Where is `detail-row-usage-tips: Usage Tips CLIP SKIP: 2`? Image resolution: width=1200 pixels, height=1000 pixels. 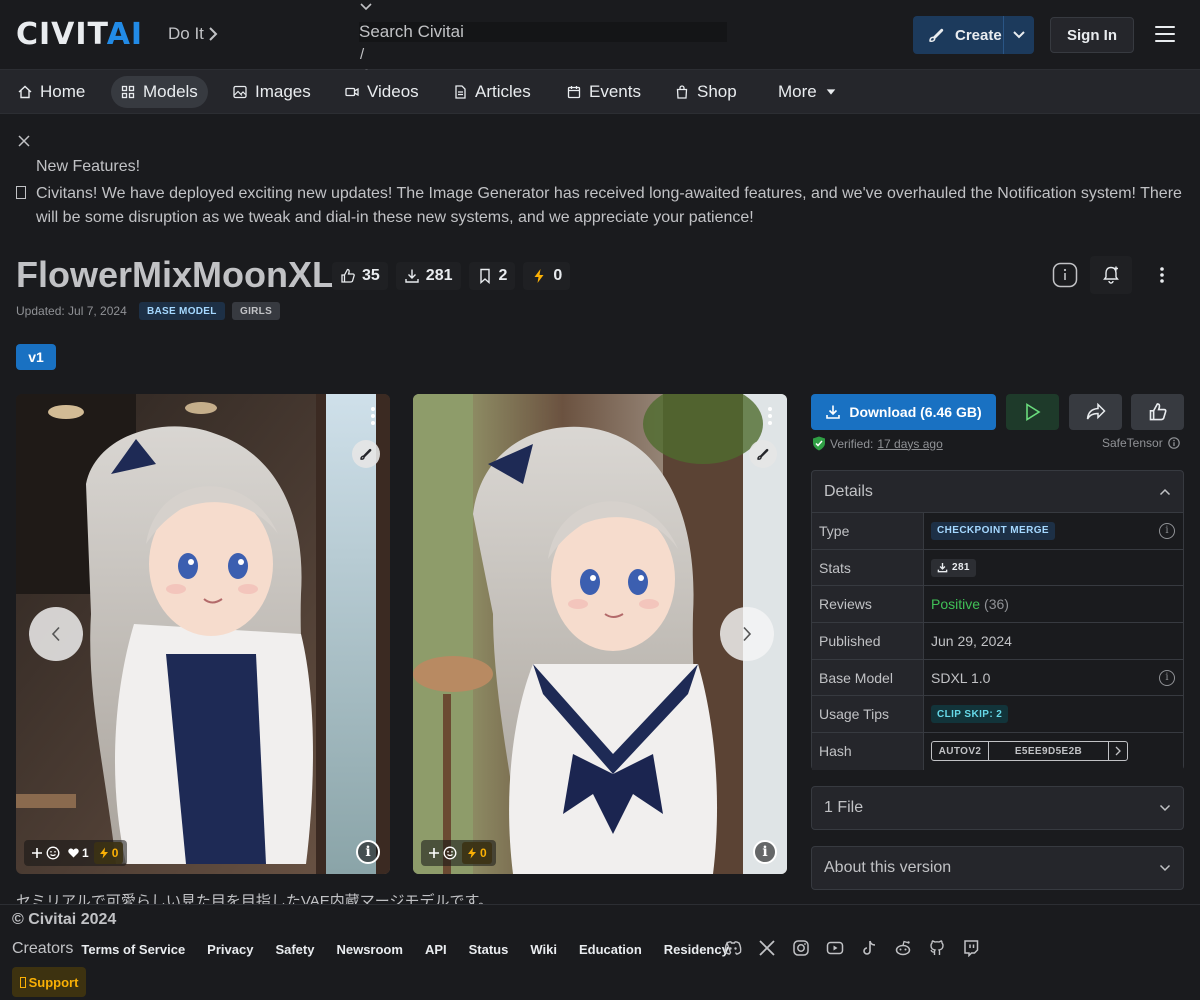
detail-row-usage-tips: Usage Tips CLIP SKIP: 2 is located at coordinates (997, 715).